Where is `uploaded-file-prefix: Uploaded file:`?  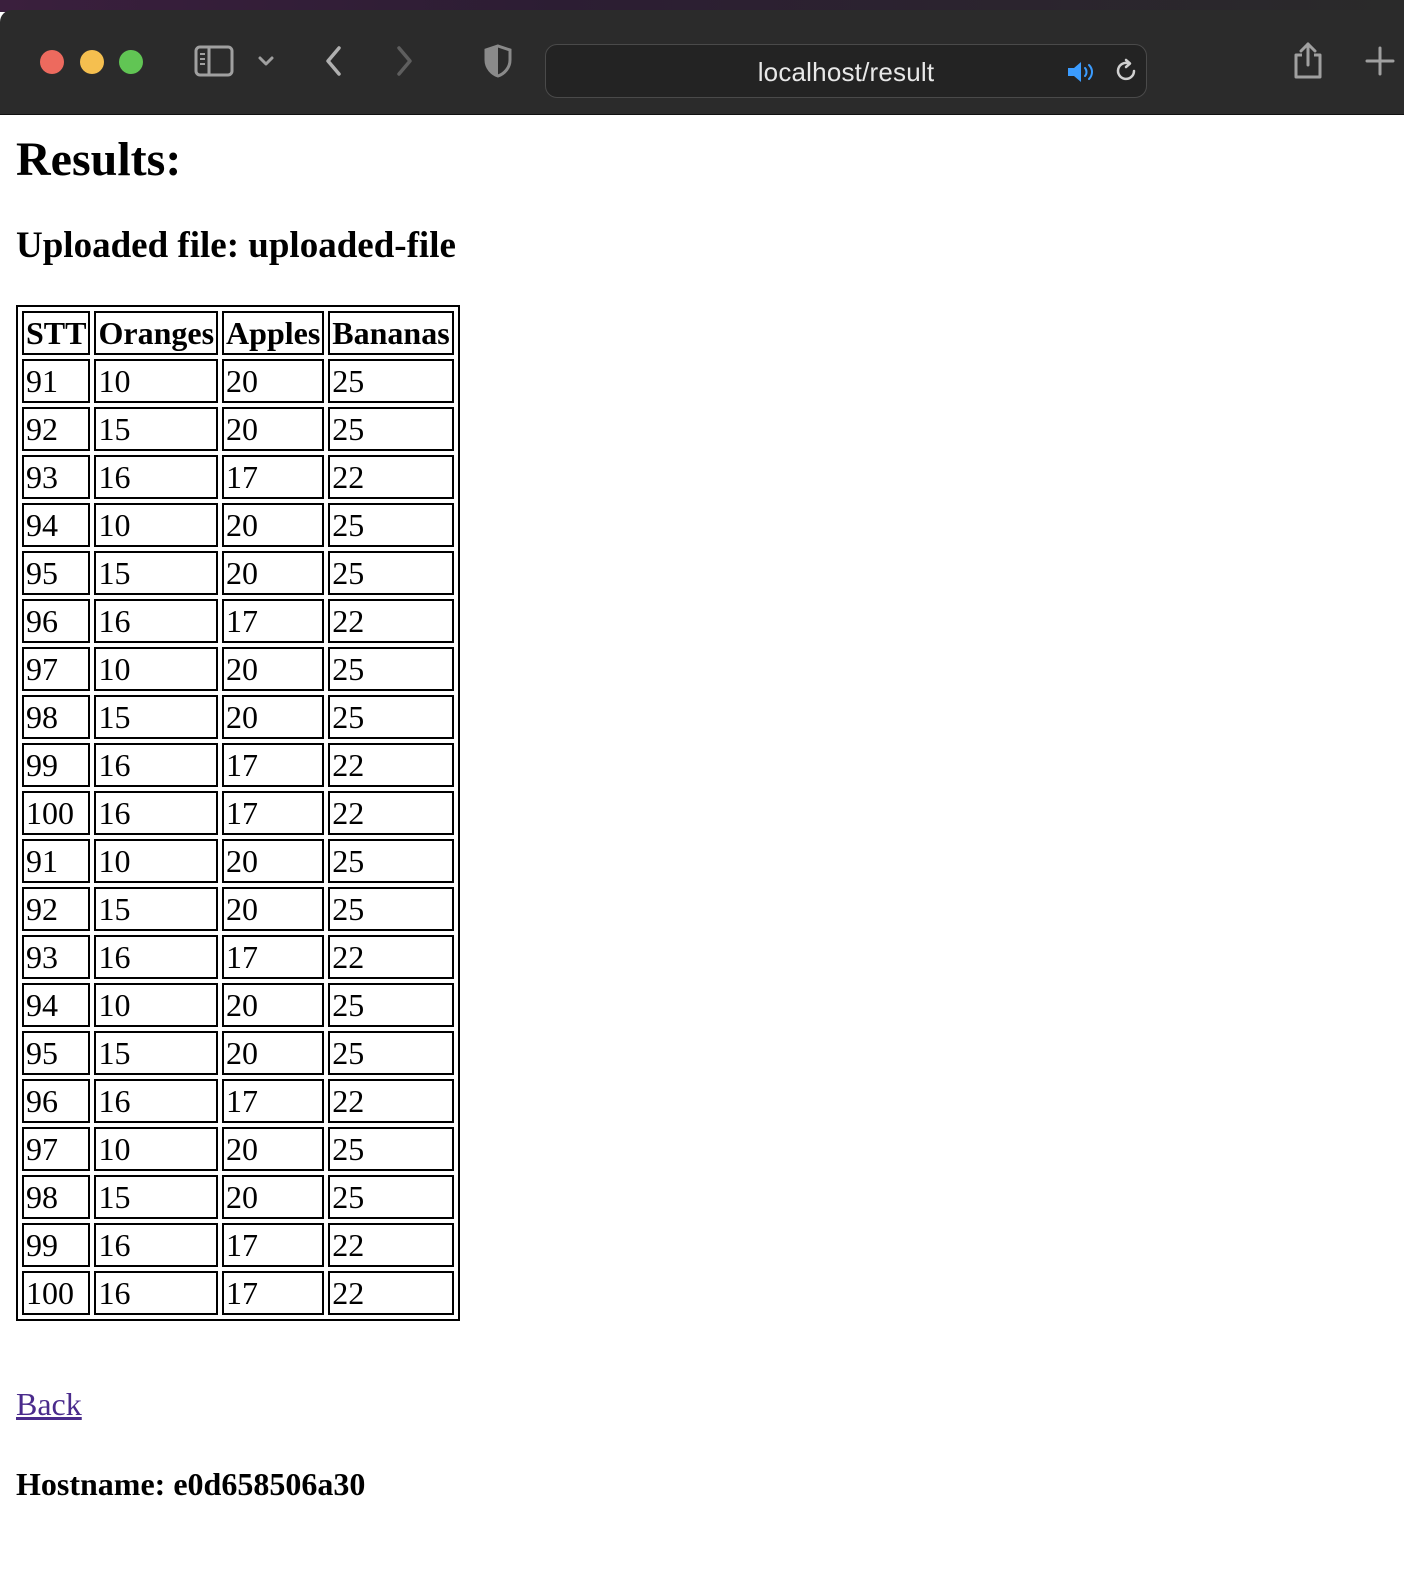 uploaded-file-prefix: Uploaded file: is located at coordinates (132, 245).